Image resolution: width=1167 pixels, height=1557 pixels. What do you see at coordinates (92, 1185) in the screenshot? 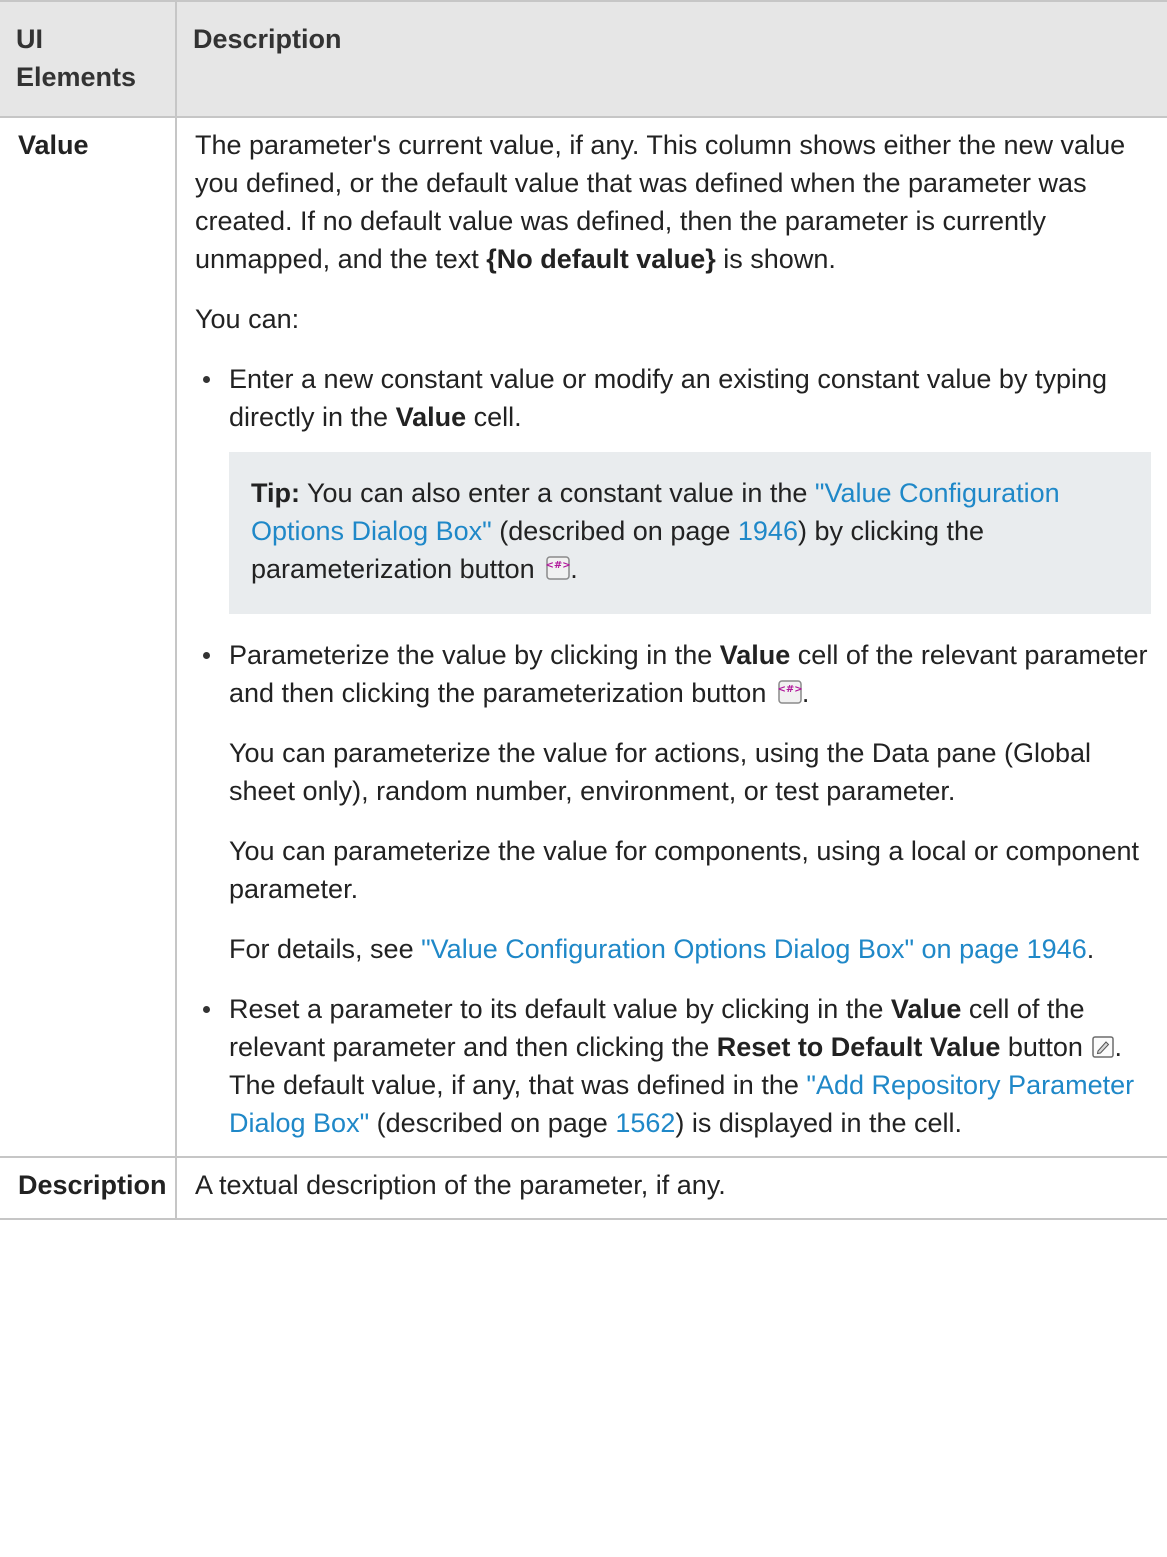
I see `element-name-description: Description` at bounding box center [92, 1185].